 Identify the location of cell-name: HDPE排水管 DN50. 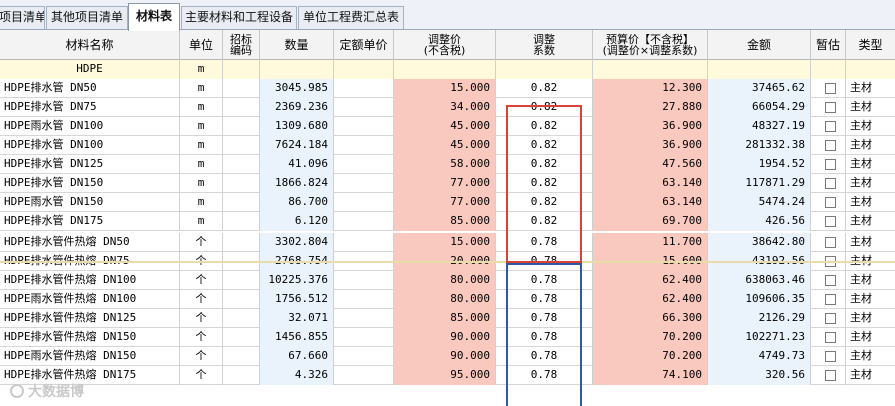
(90, 88).